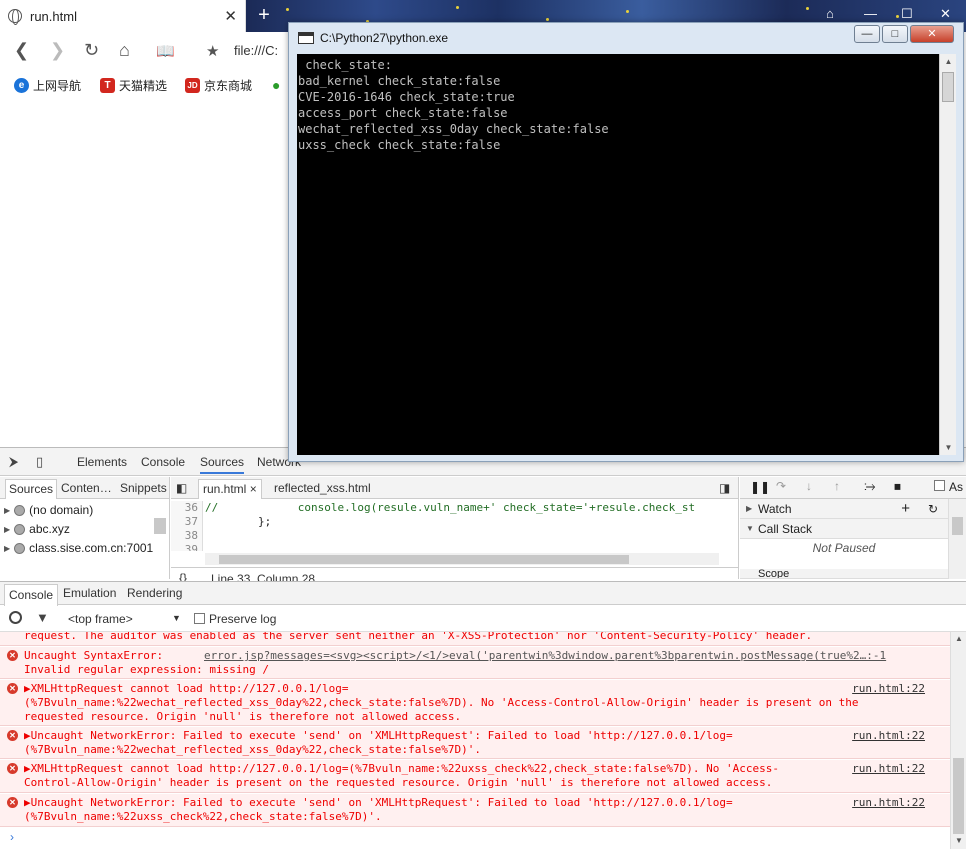  I want to click on python-console-scrollbar: ▲ ▼, so click(947, 254).